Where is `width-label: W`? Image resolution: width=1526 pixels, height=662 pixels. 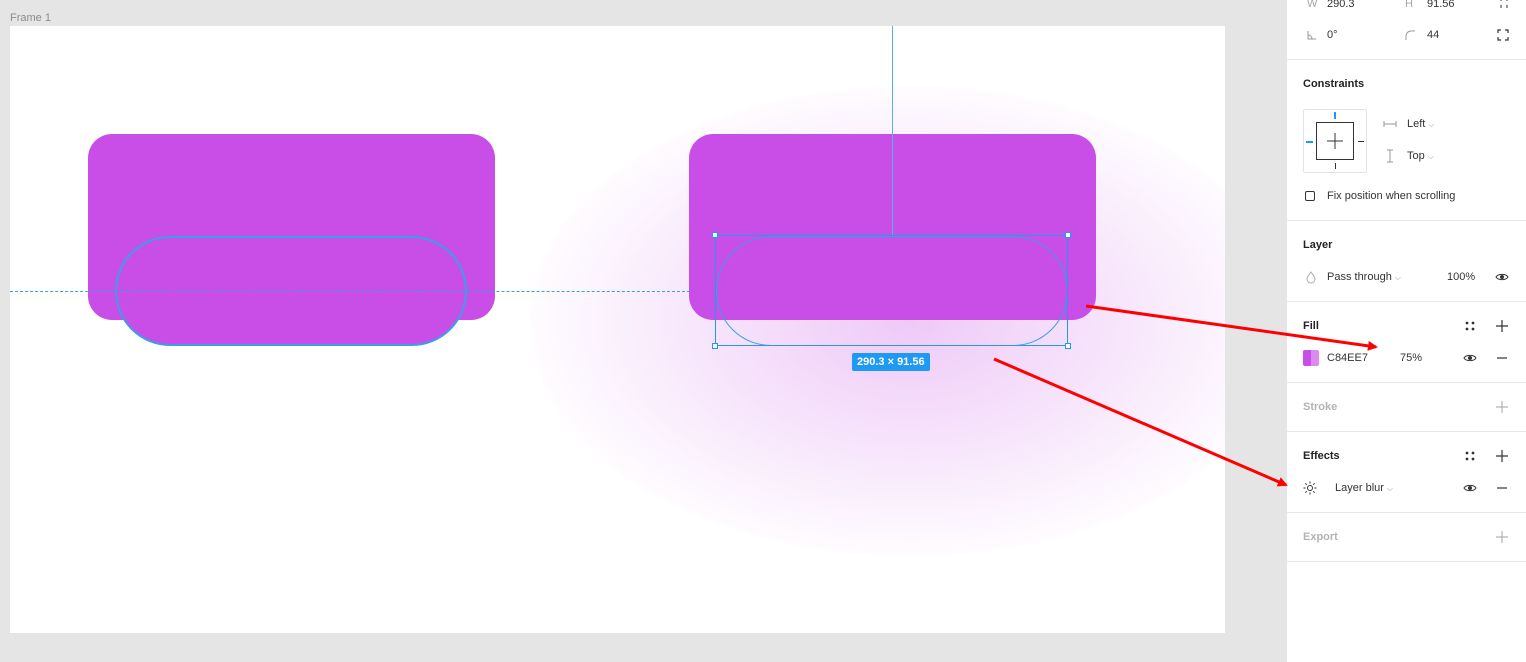 width-label: W is located at coordinates (1312, 5).